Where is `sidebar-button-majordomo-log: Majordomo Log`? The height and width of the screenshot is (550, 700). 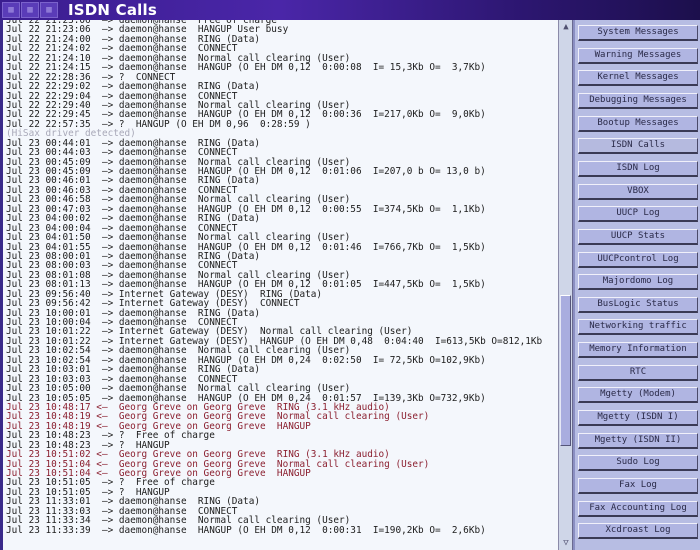 sidebar-button-majordomo-log: Majordomo Log is located at coordinates (638, 282).